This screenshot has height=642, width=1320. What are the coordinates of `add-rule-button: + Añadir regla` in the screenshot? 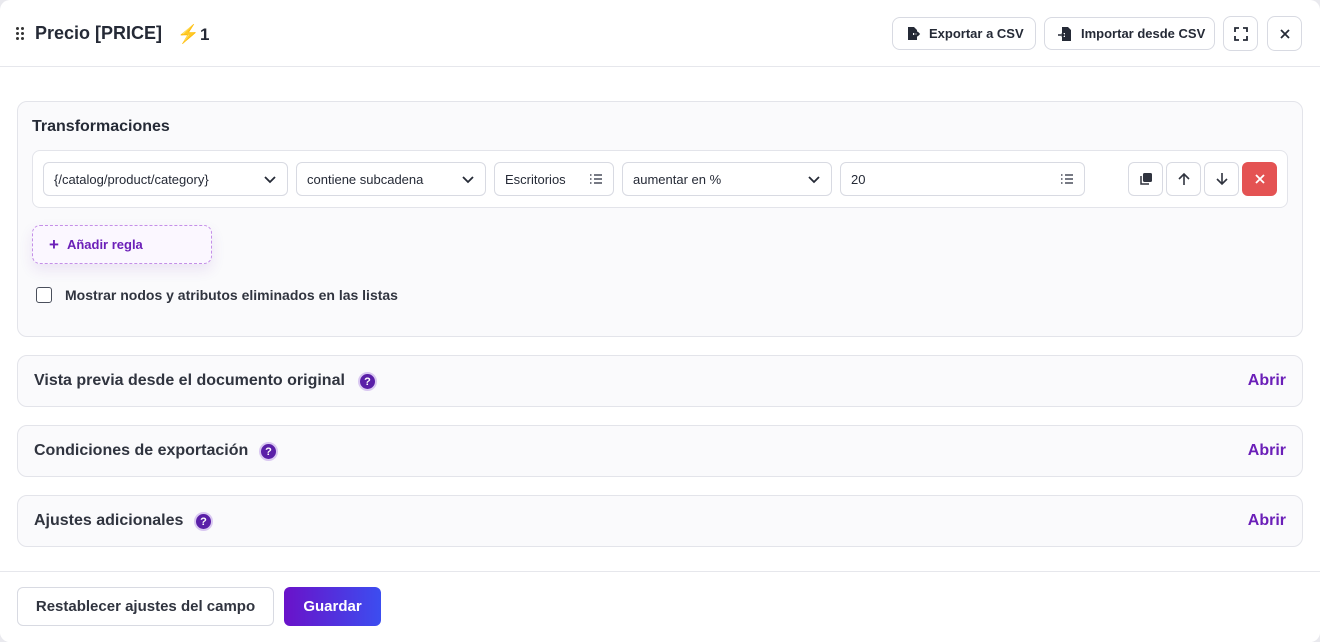 It's located at (122, 244).